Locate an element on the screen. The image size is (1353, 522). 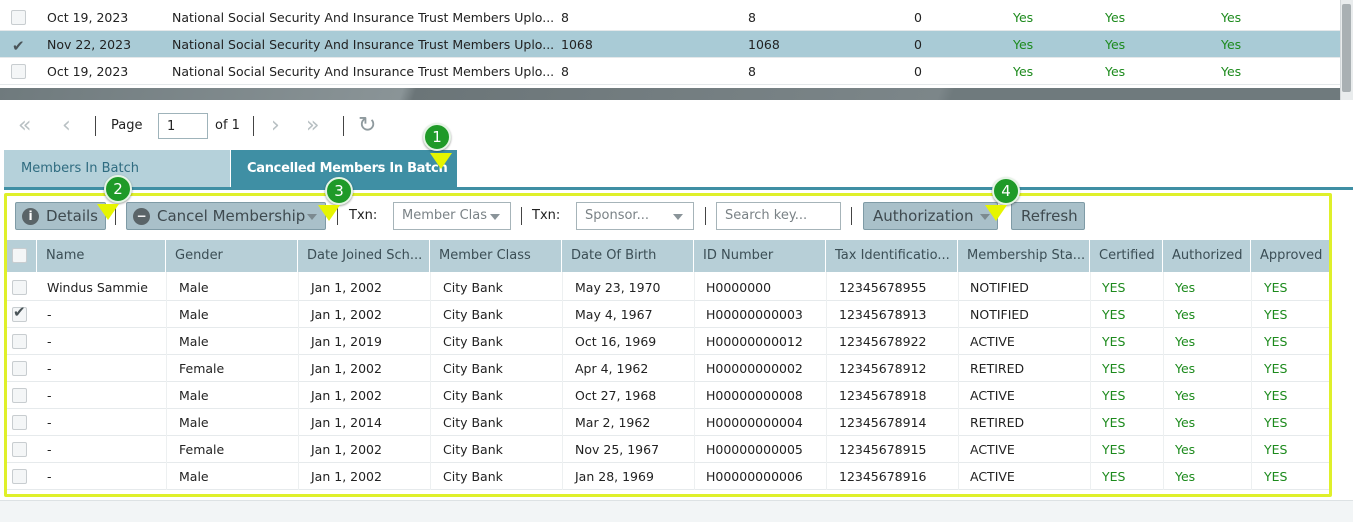
member-id-number: H00000000004 is located at coordinates (754, 422).